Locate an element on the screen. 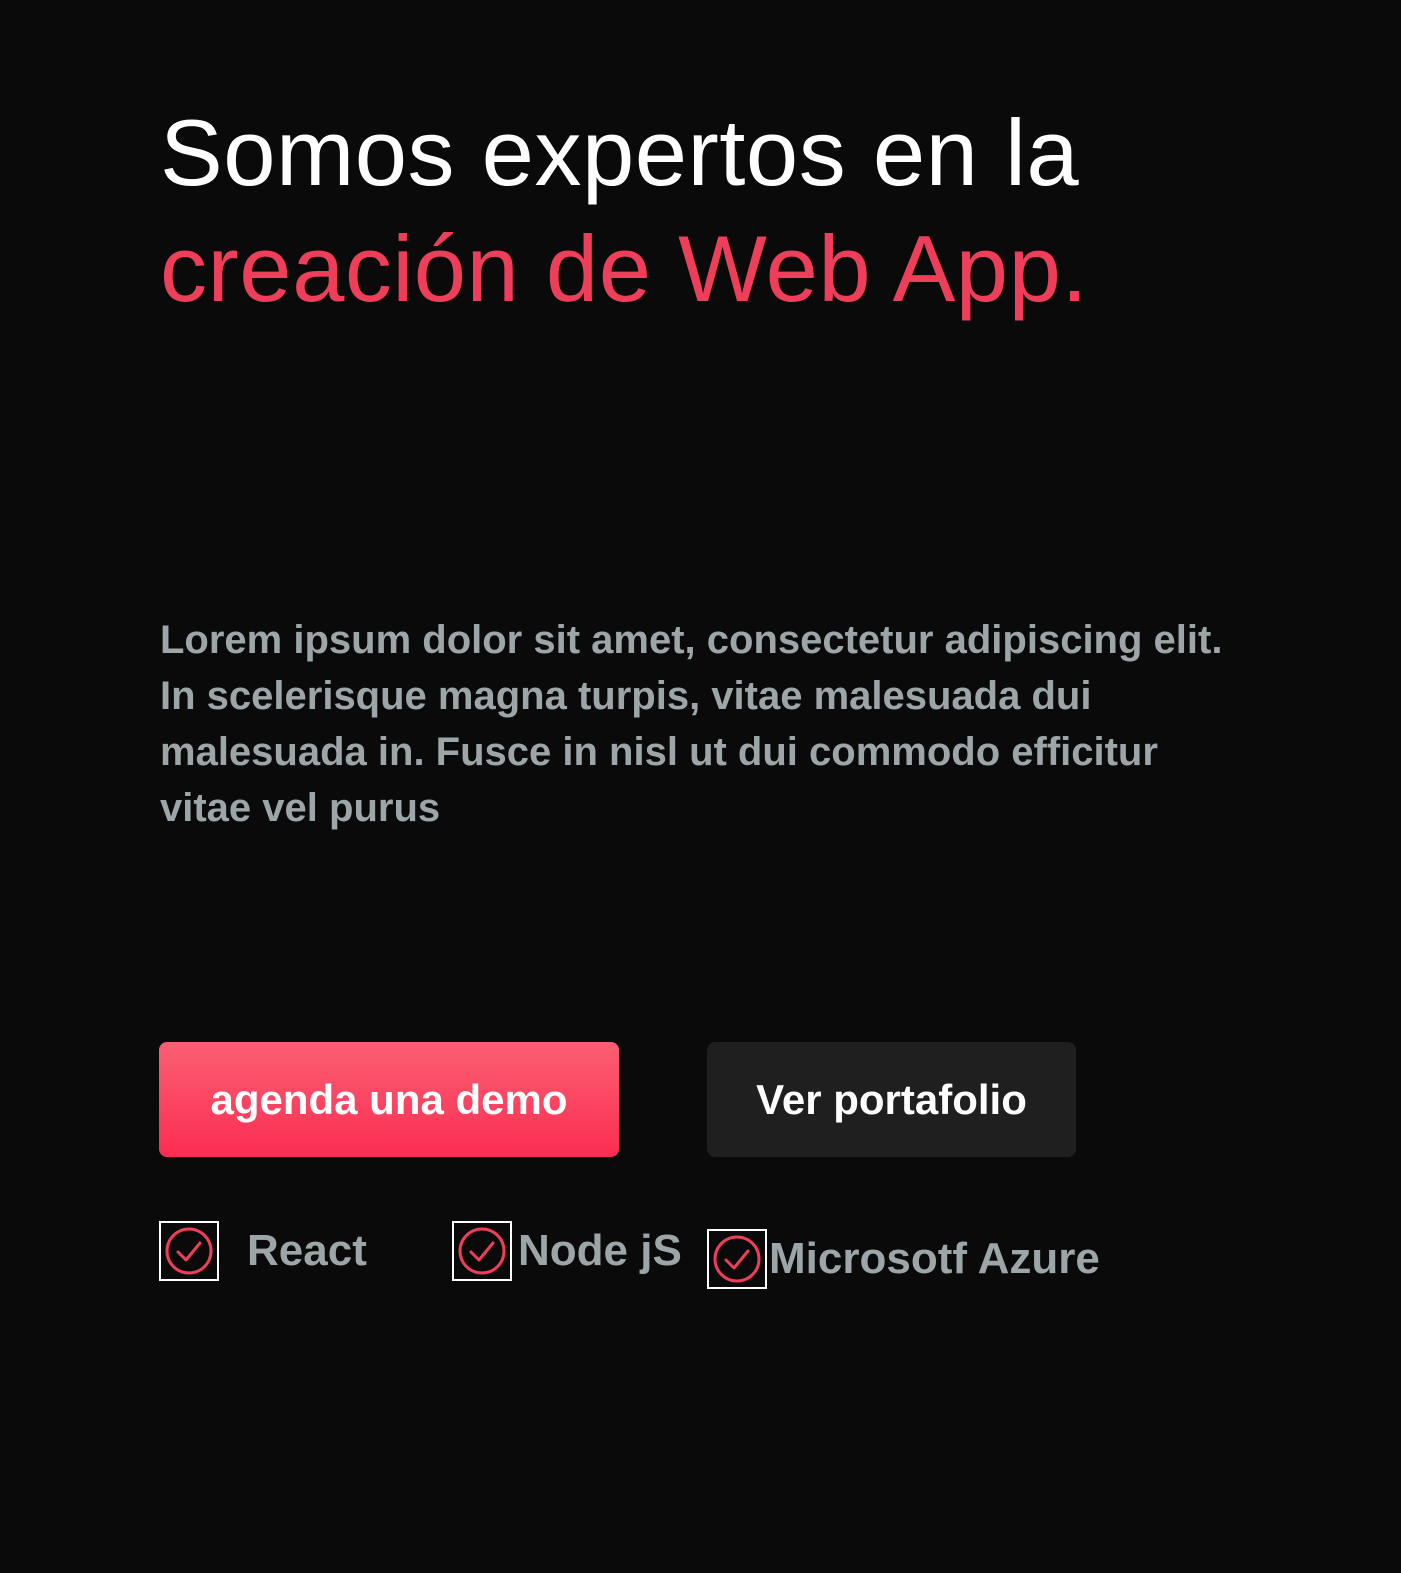 The image size is (1401, 1573). headline-line-1: Somos expertos en la is located at coordinates (620, 152).